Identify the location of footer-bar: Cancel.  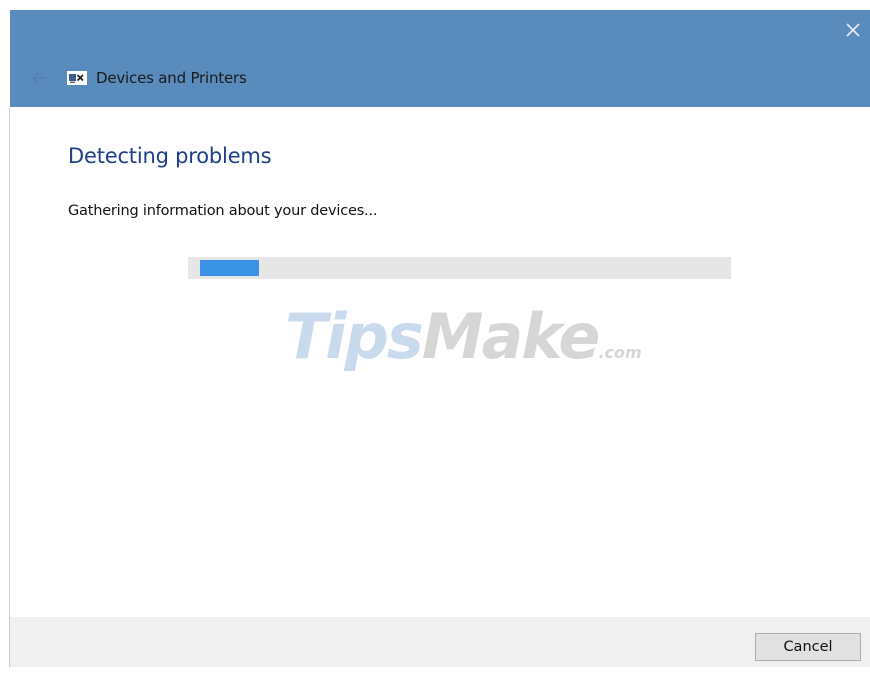
(440, 642).